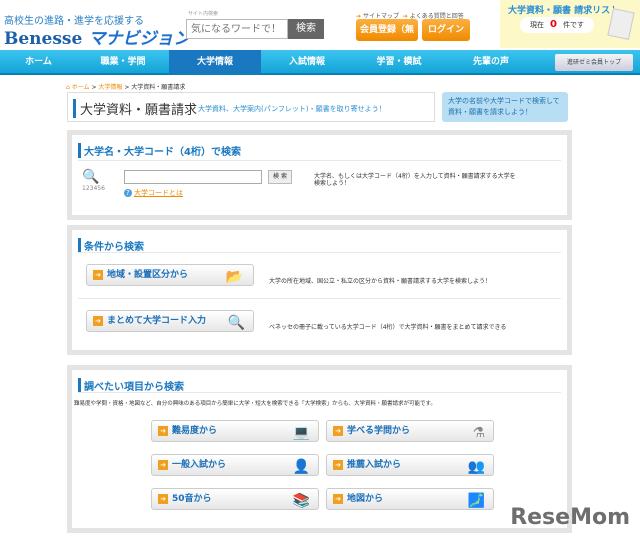 The height and width of the screenshot is (538, 640). What do you see at coordinates (621, 24) in the screenshot?
I see `envelope-icon` at bounding box center [621, 24].